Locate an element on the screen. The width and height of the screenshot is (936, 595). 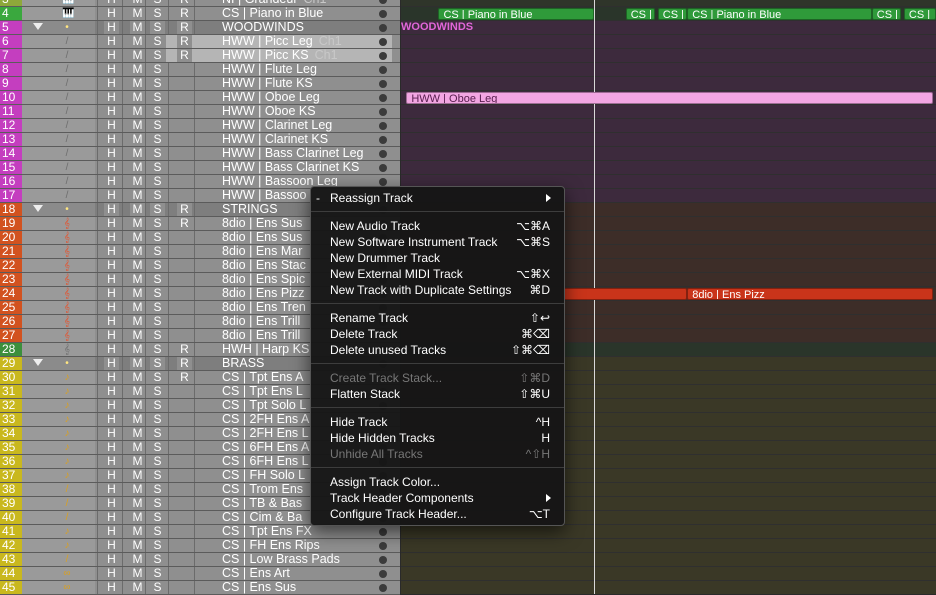
track-row: 9 / H M S HWW | Flute KS is located at coordinates (200, 84).